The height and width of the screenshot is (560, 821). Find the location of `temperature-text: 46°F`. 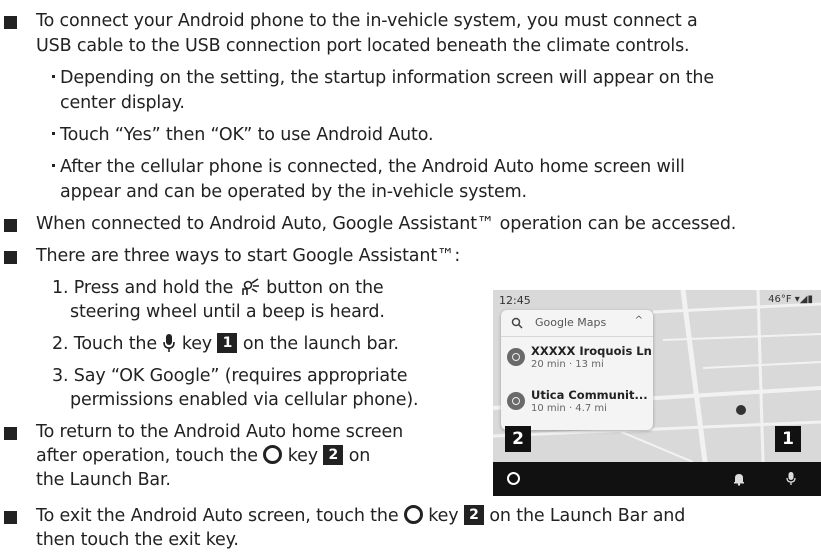

temperature-text: 46°F is located at coordinates (780, 299).